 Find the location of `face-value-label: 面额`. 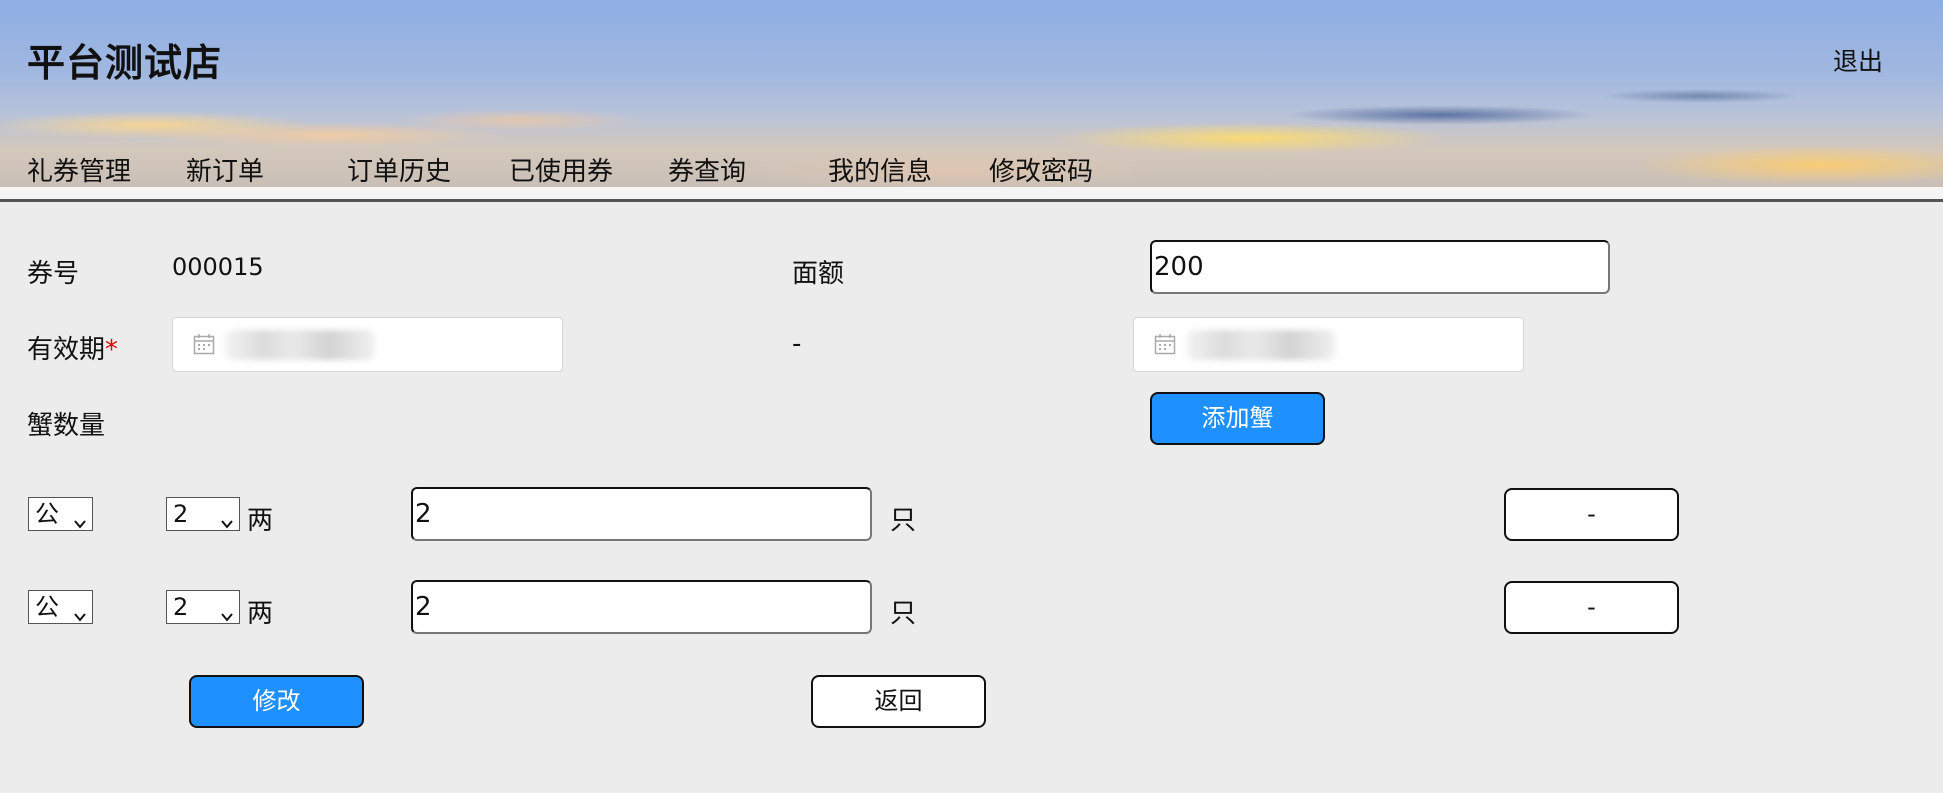

face-value-label: 面额 is located at coordinates (818, 274).